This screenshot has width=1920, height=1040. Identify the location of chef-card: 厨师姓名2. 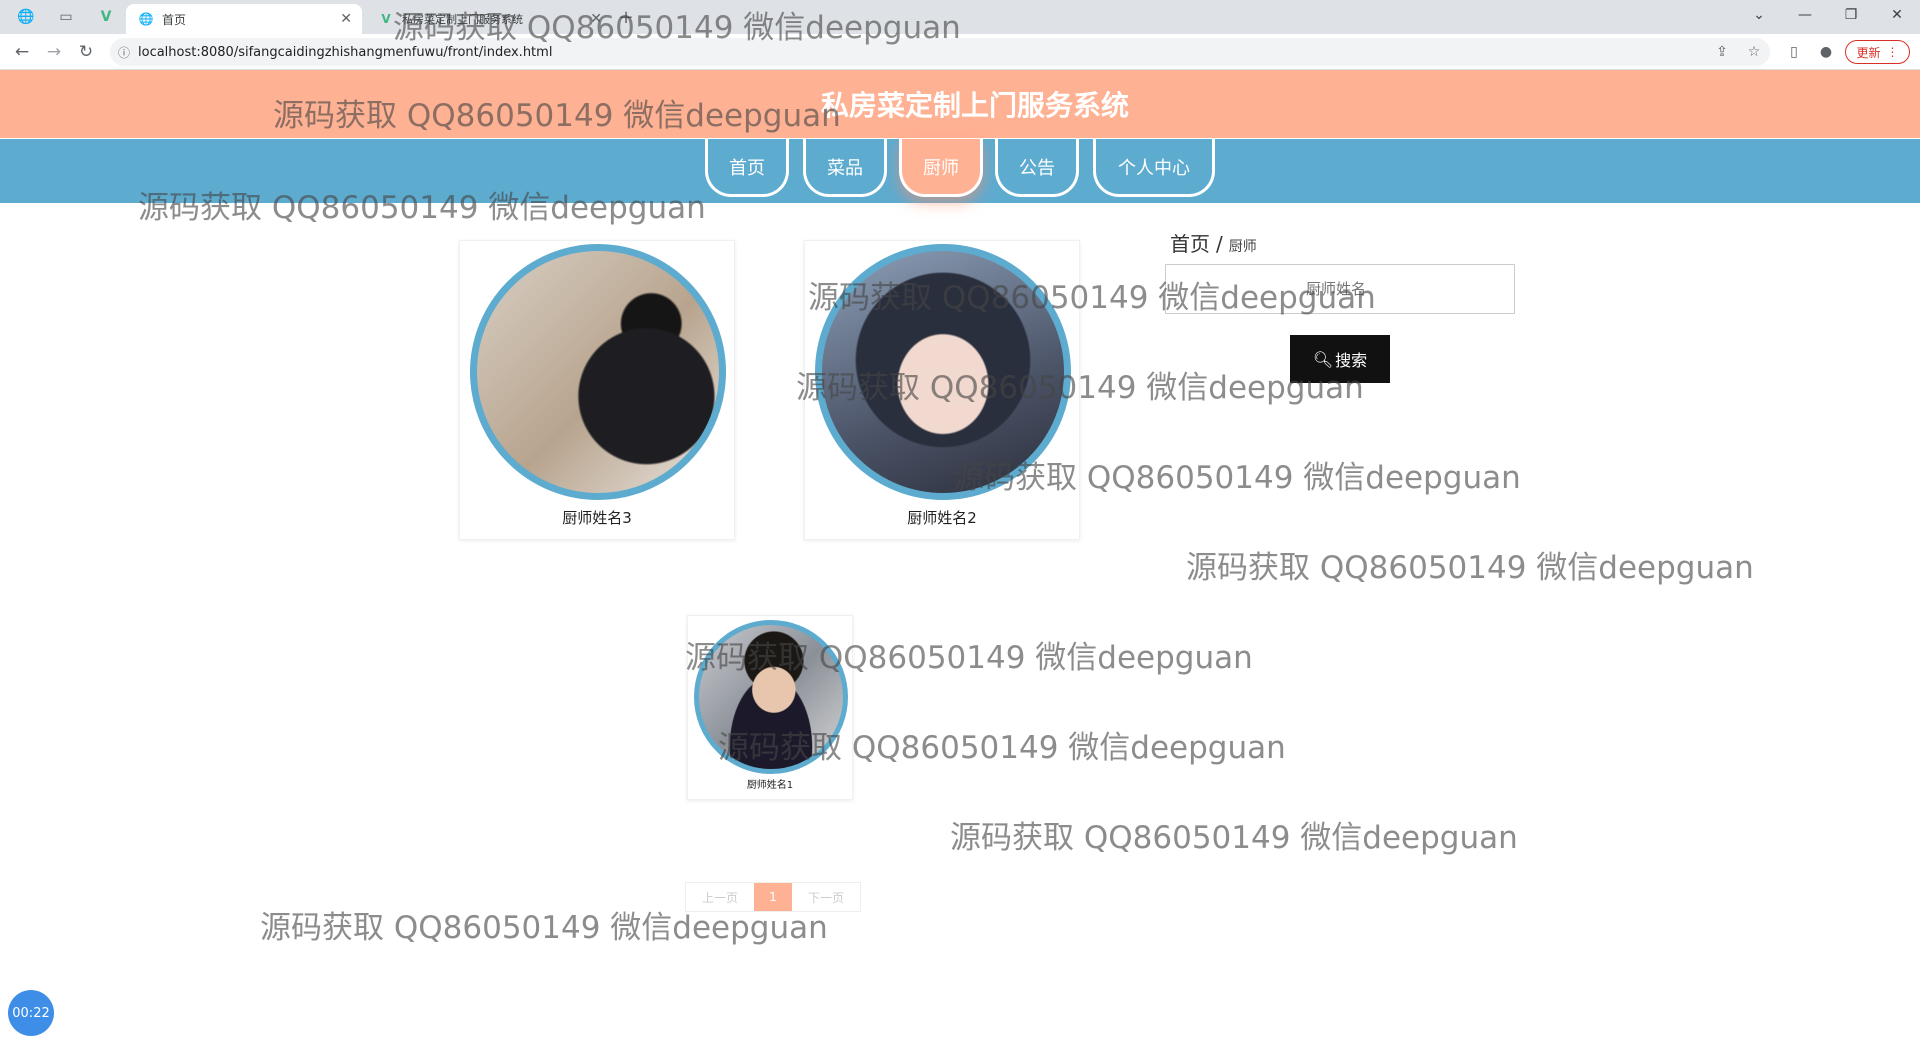
(942, 390).